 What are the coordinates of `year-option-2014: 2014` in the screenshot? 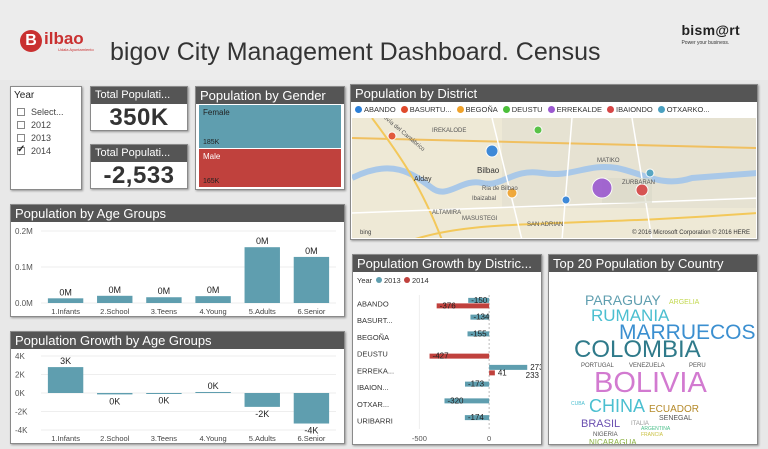 It's located at (49, 150).